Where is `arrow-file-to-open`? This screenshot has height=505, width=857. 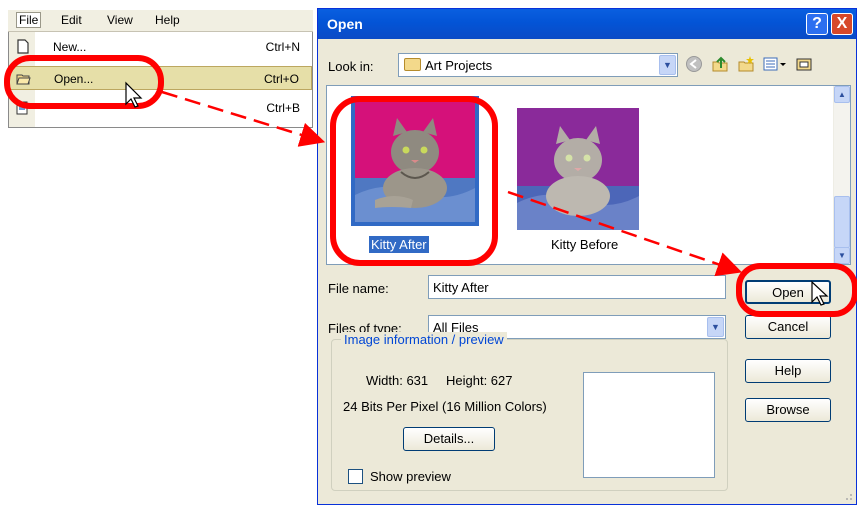 arrow-file-to-open is located at coordinates (625, 233).